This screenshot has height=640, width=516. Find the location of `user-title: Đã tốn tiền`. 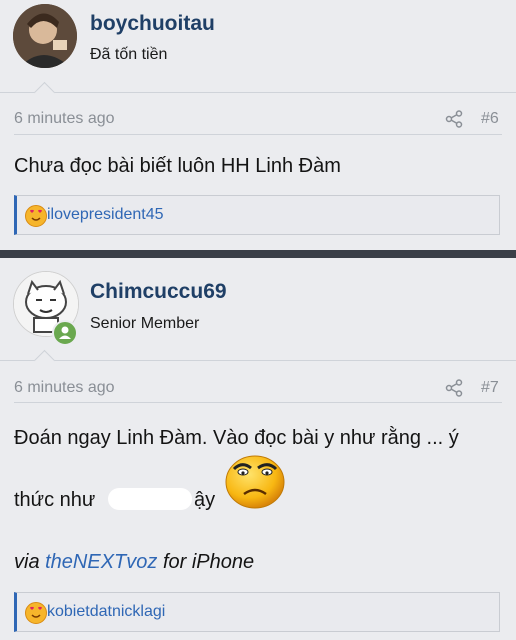

user-title: Đã tốn tiền is located at coordinates (129, 54).